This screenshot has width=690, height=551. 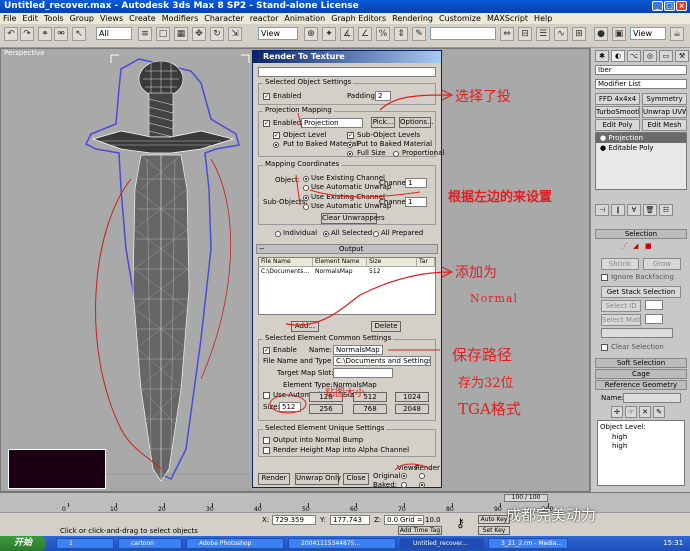 I want to click on taskbar-item: 1, so click(x=85, y=543).